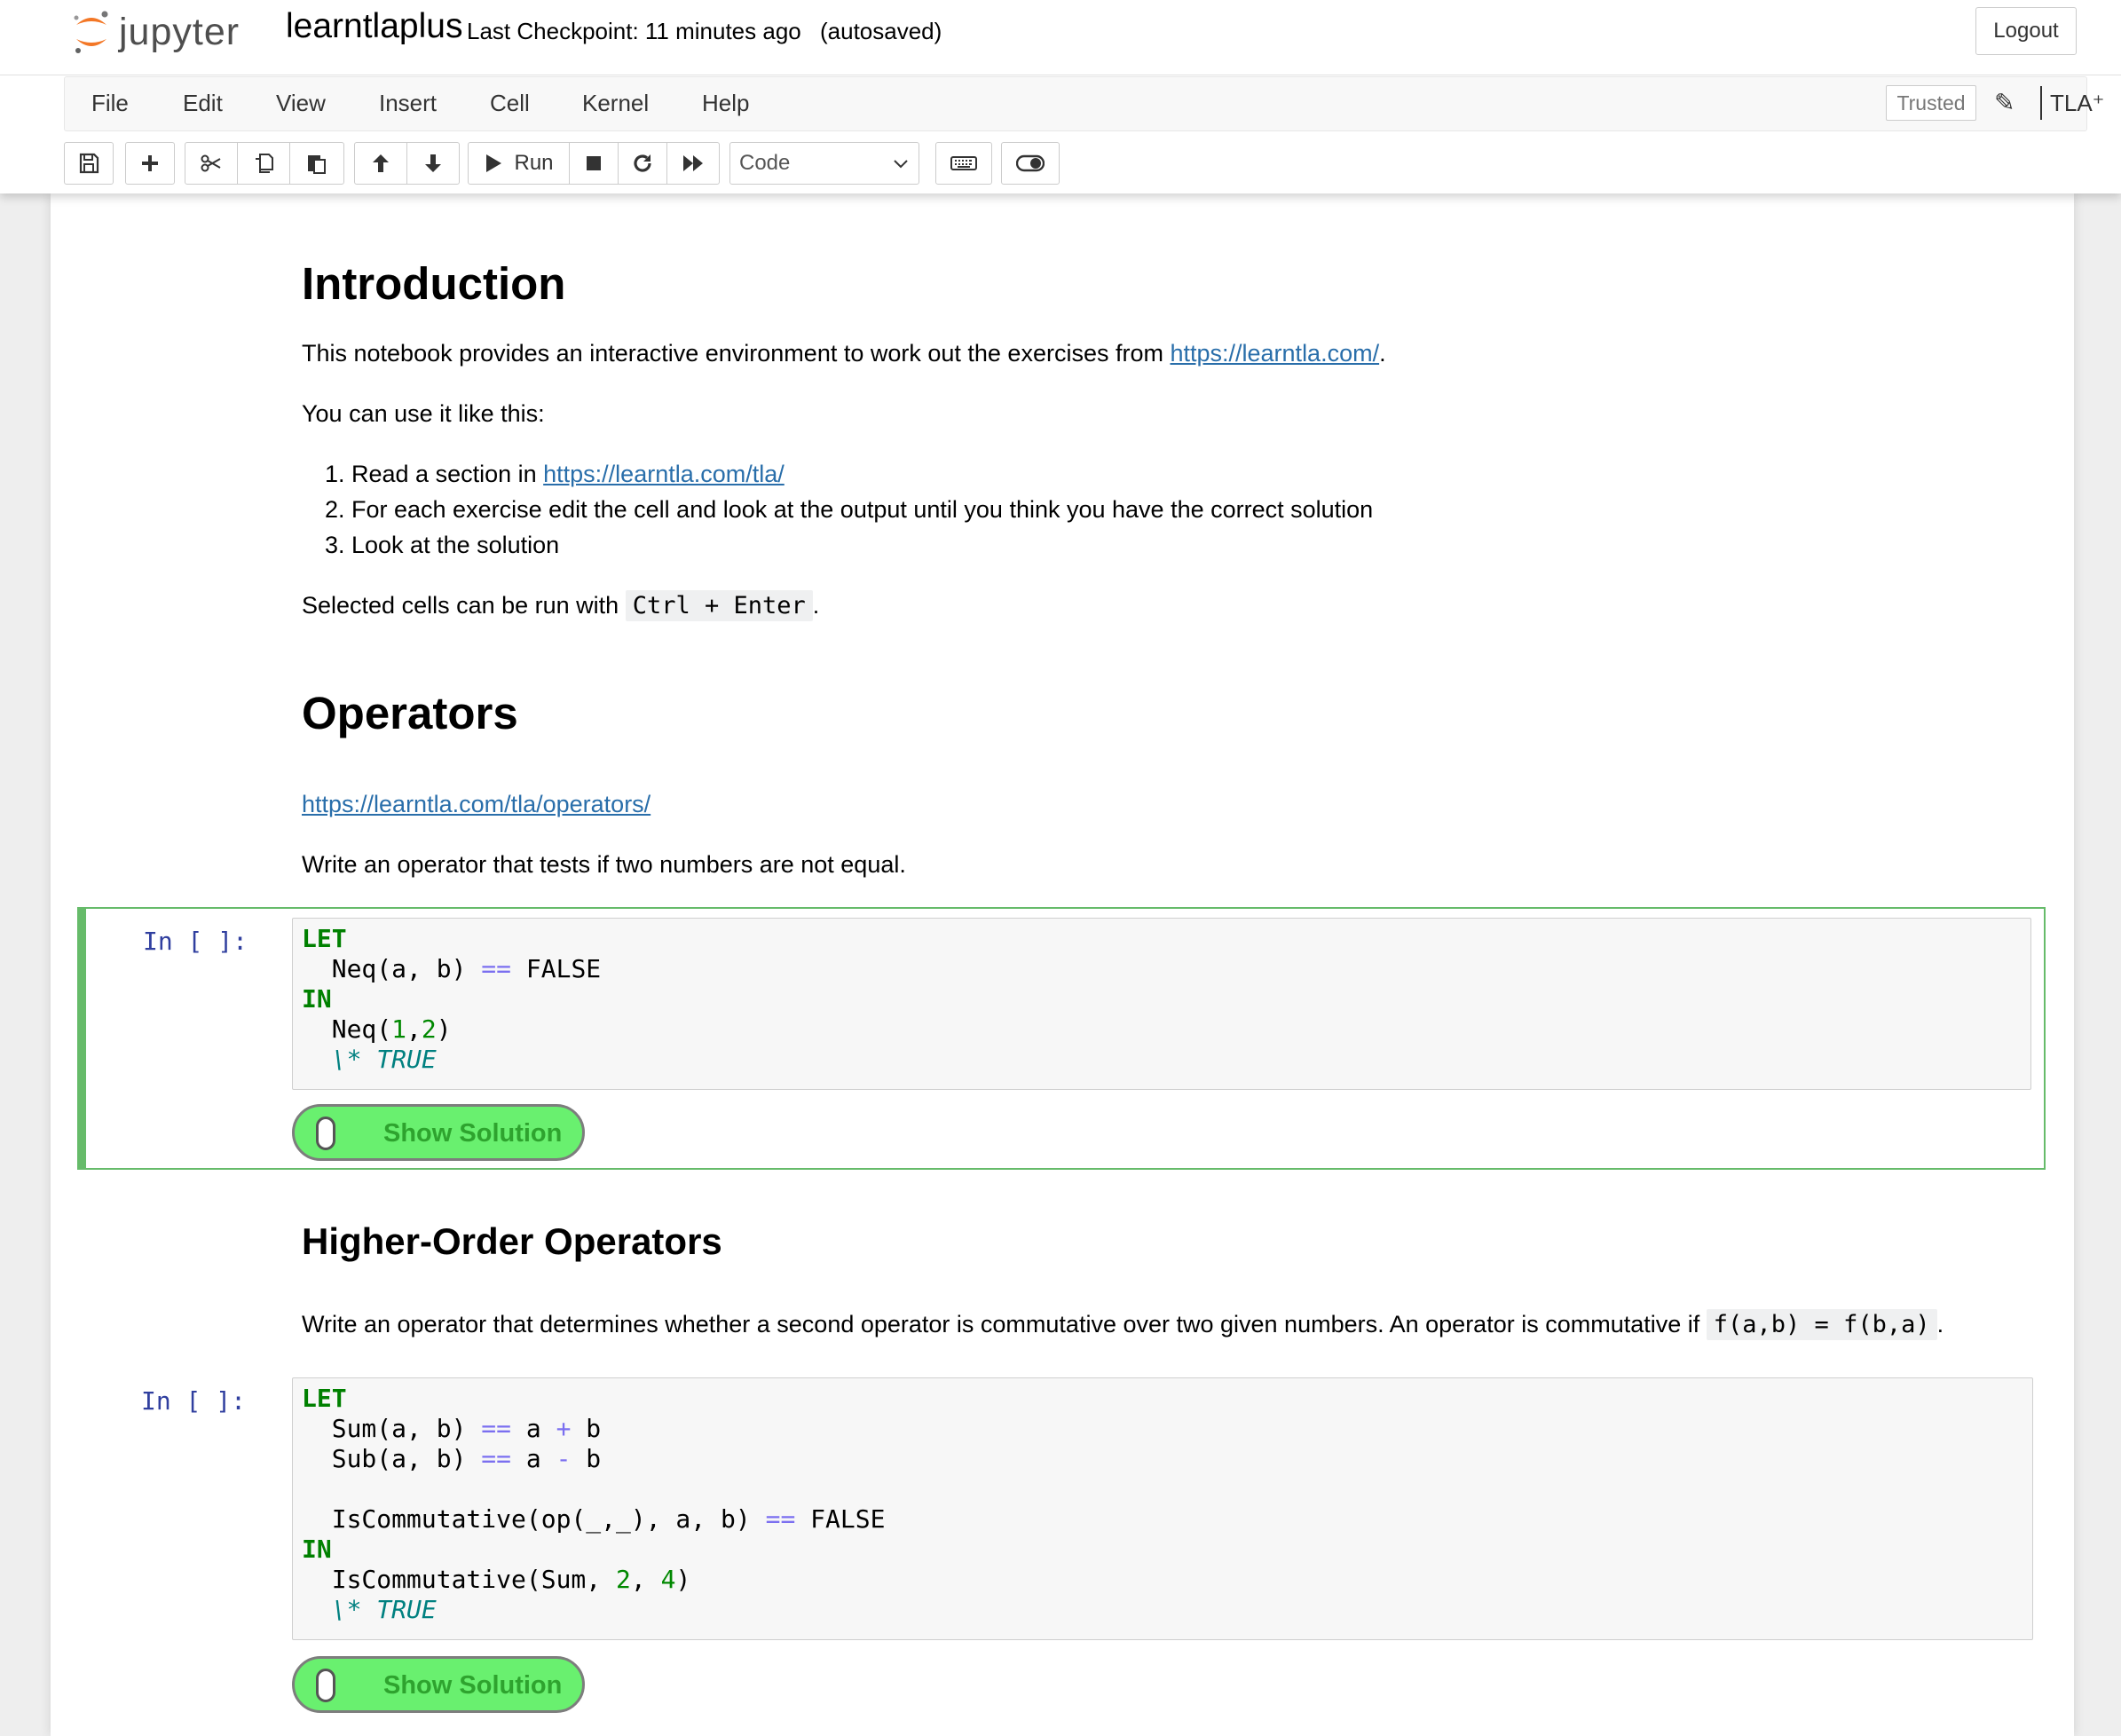 This screenshot has height=1736, width=2121. I want to click on kernel-name: TLA⁺, so click(2077, 103).